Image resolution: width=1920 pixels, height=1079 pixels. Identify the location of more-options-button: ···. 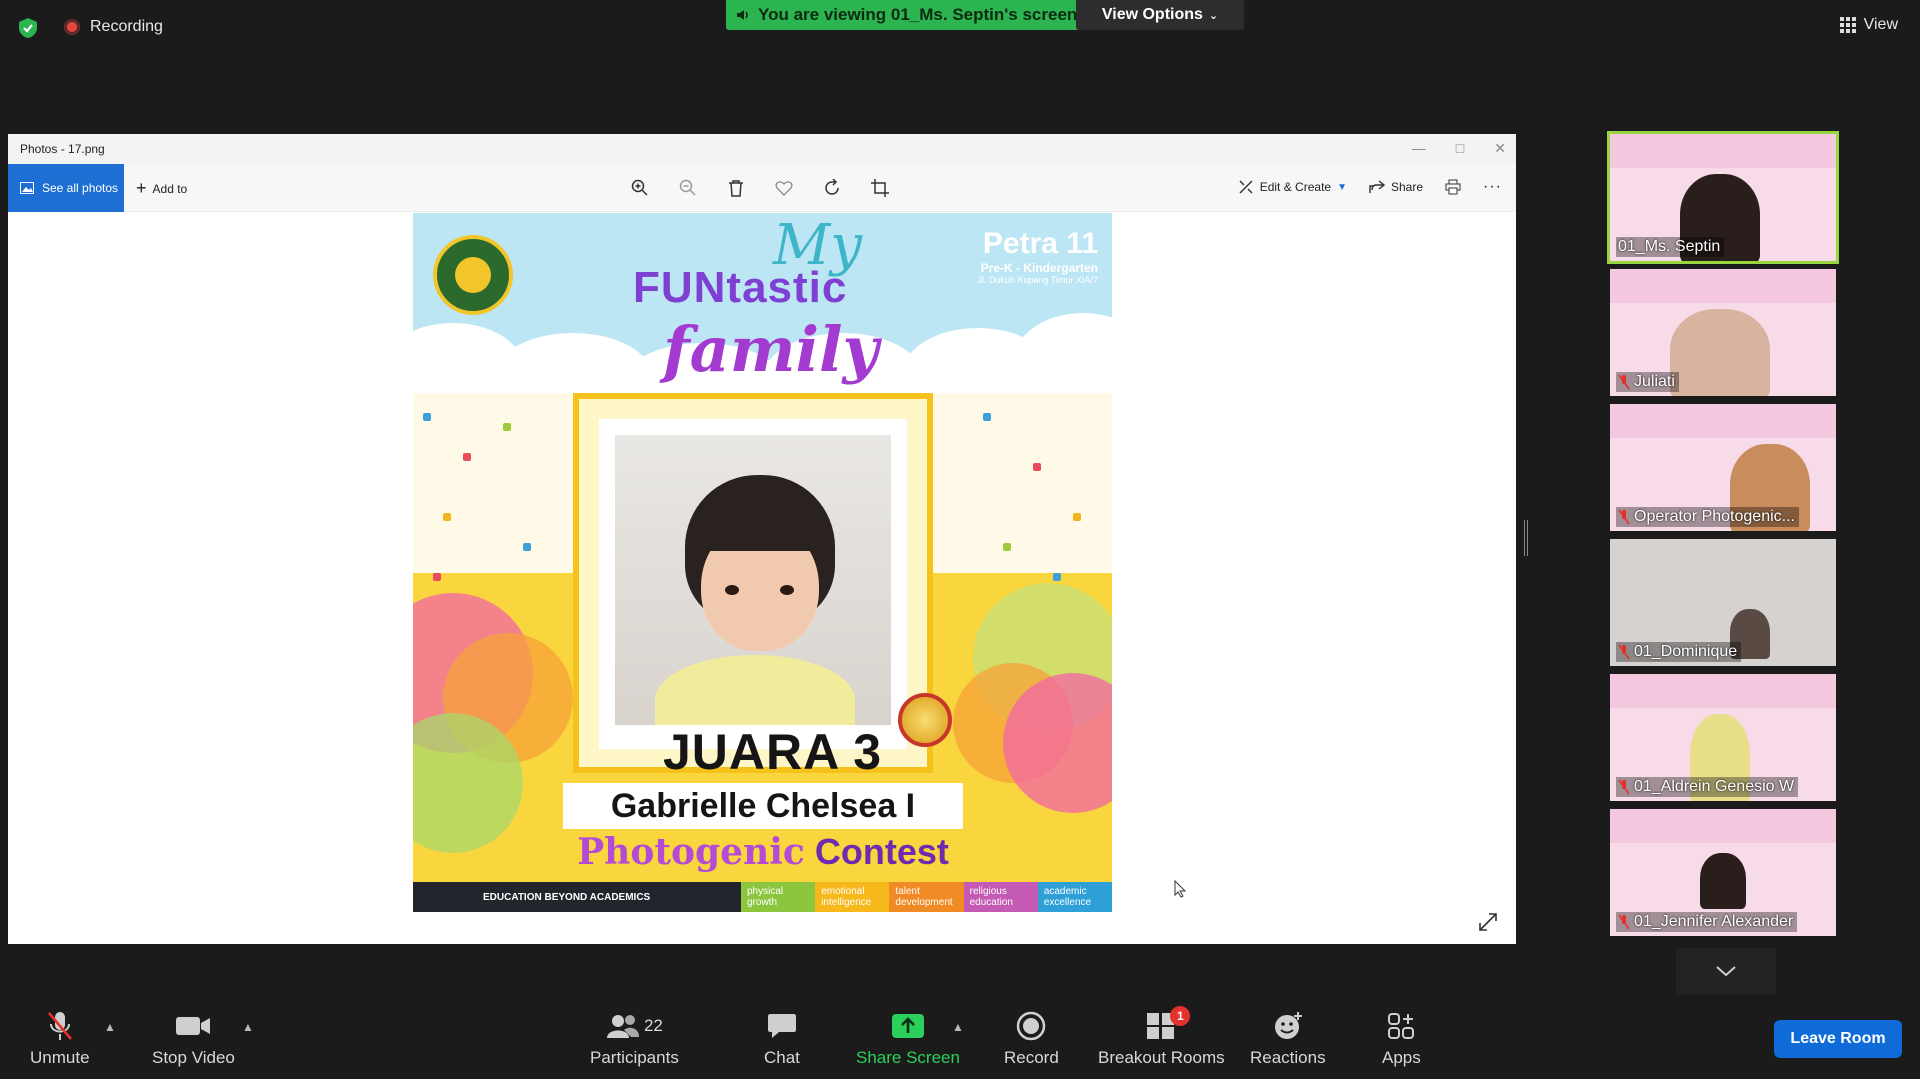
(1492, 187).